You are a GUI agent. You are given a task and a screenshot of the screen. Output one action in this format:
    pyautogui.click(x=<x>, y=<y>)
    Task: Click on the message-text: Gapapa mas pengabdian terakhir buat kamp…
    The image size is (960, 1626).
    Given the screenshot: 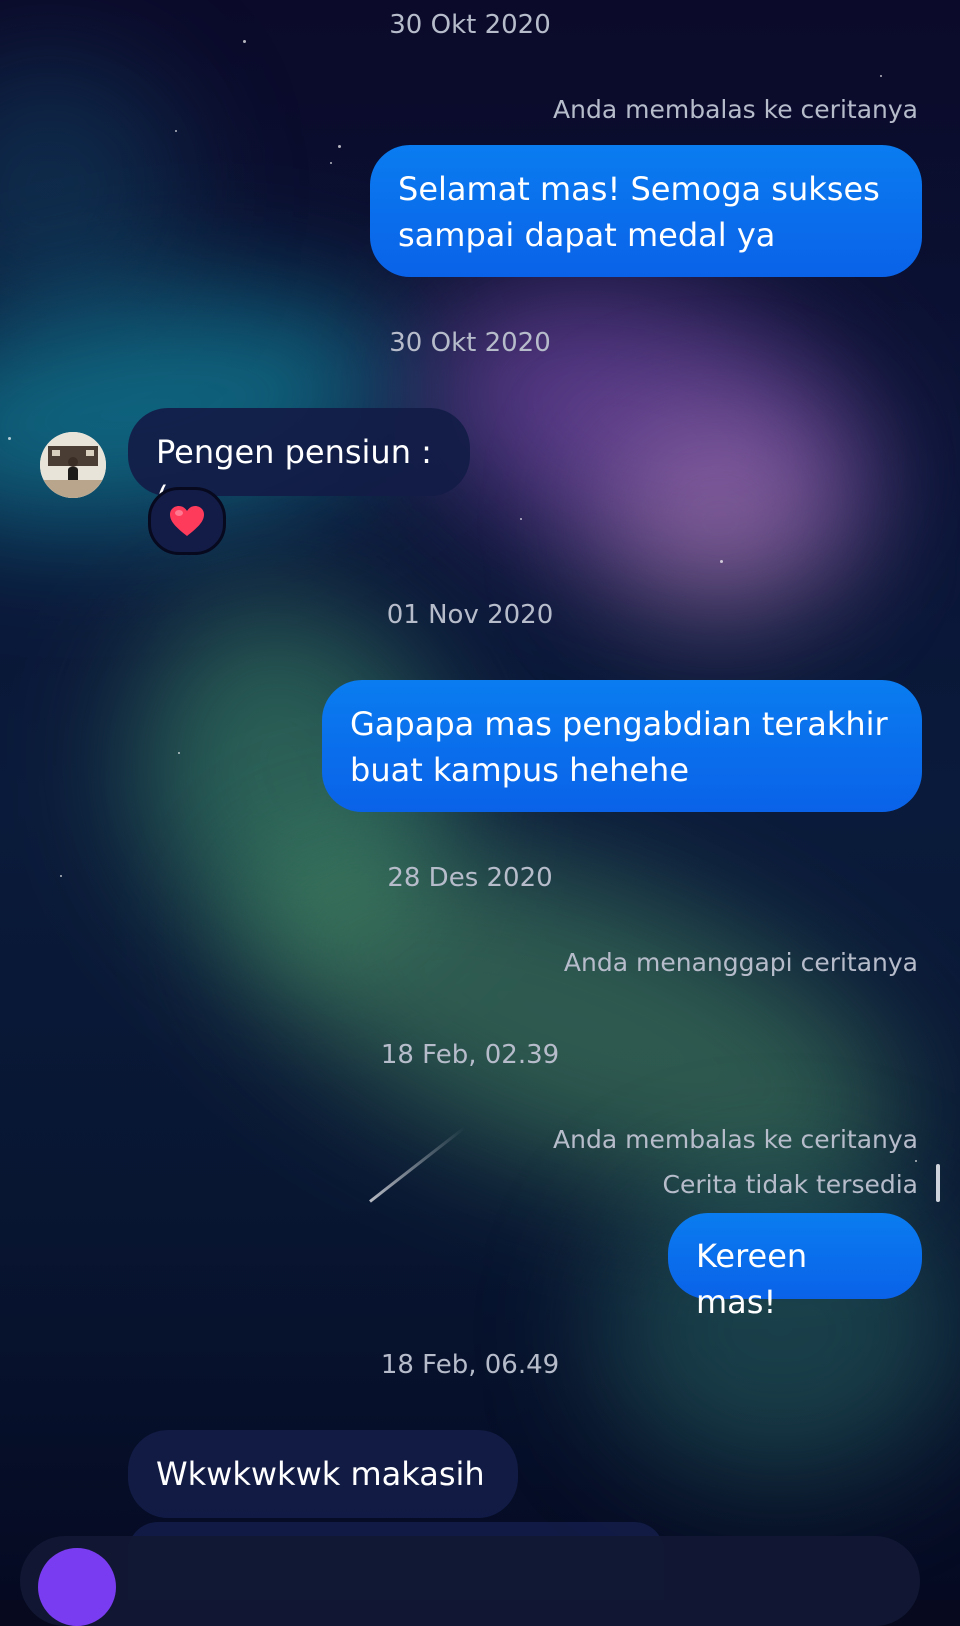 What is the action you would take?
    pyautogui.click(x=619, y=747)
    